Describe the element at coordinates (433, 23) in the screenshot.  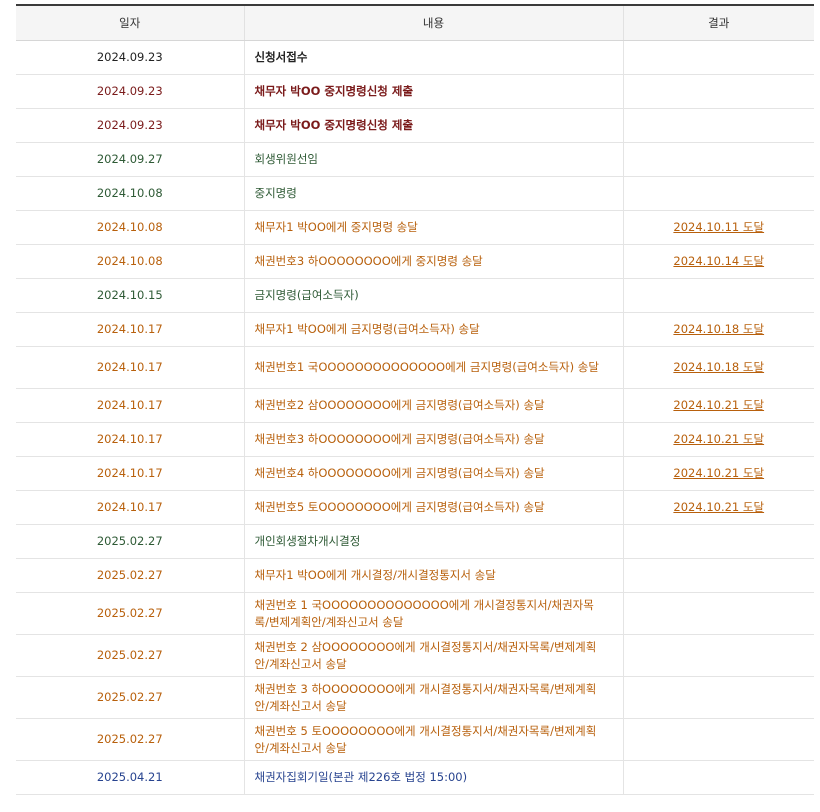
I see `column-header-content: 내용` at that location.